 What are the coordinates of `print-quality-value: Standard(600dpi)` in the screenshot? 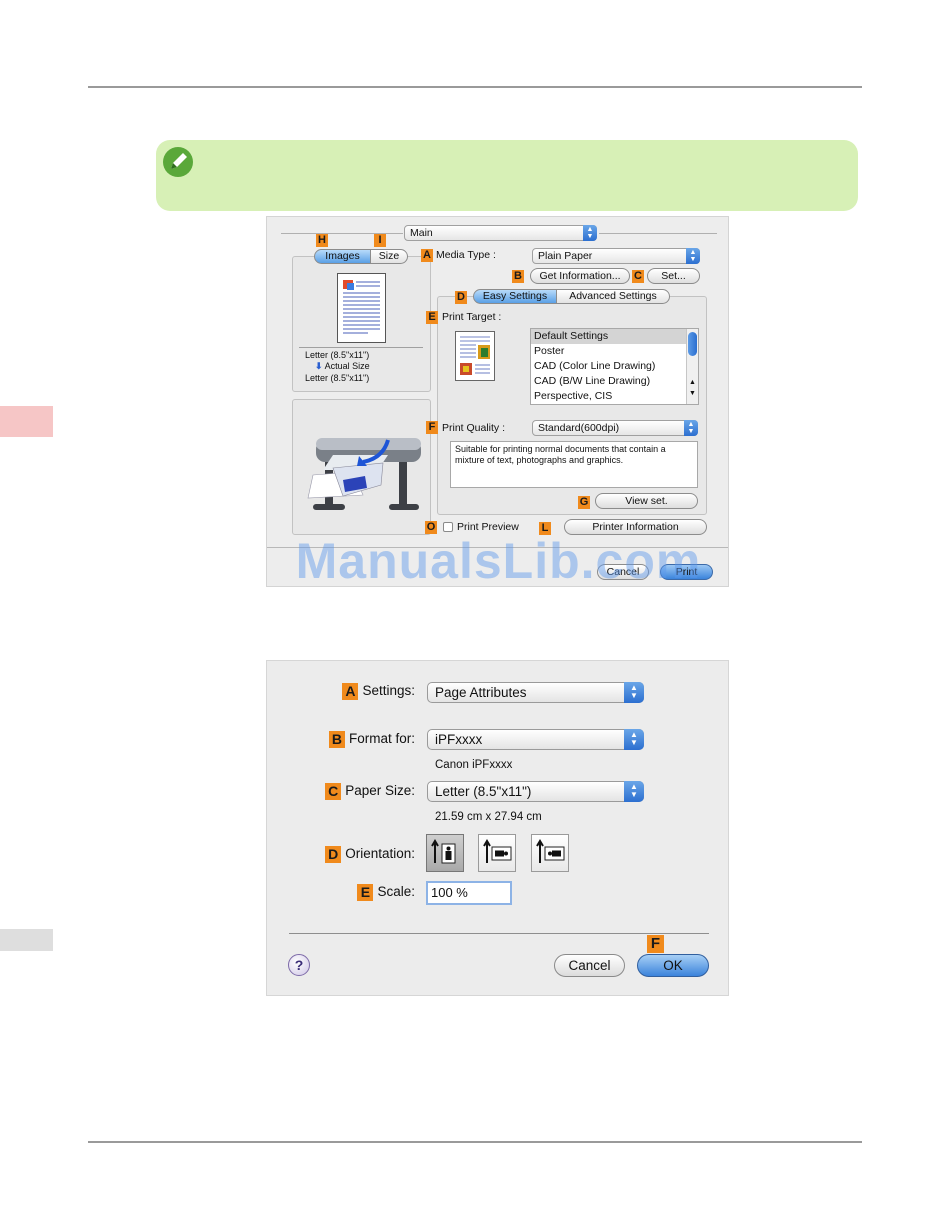 It's located at (579, 428).